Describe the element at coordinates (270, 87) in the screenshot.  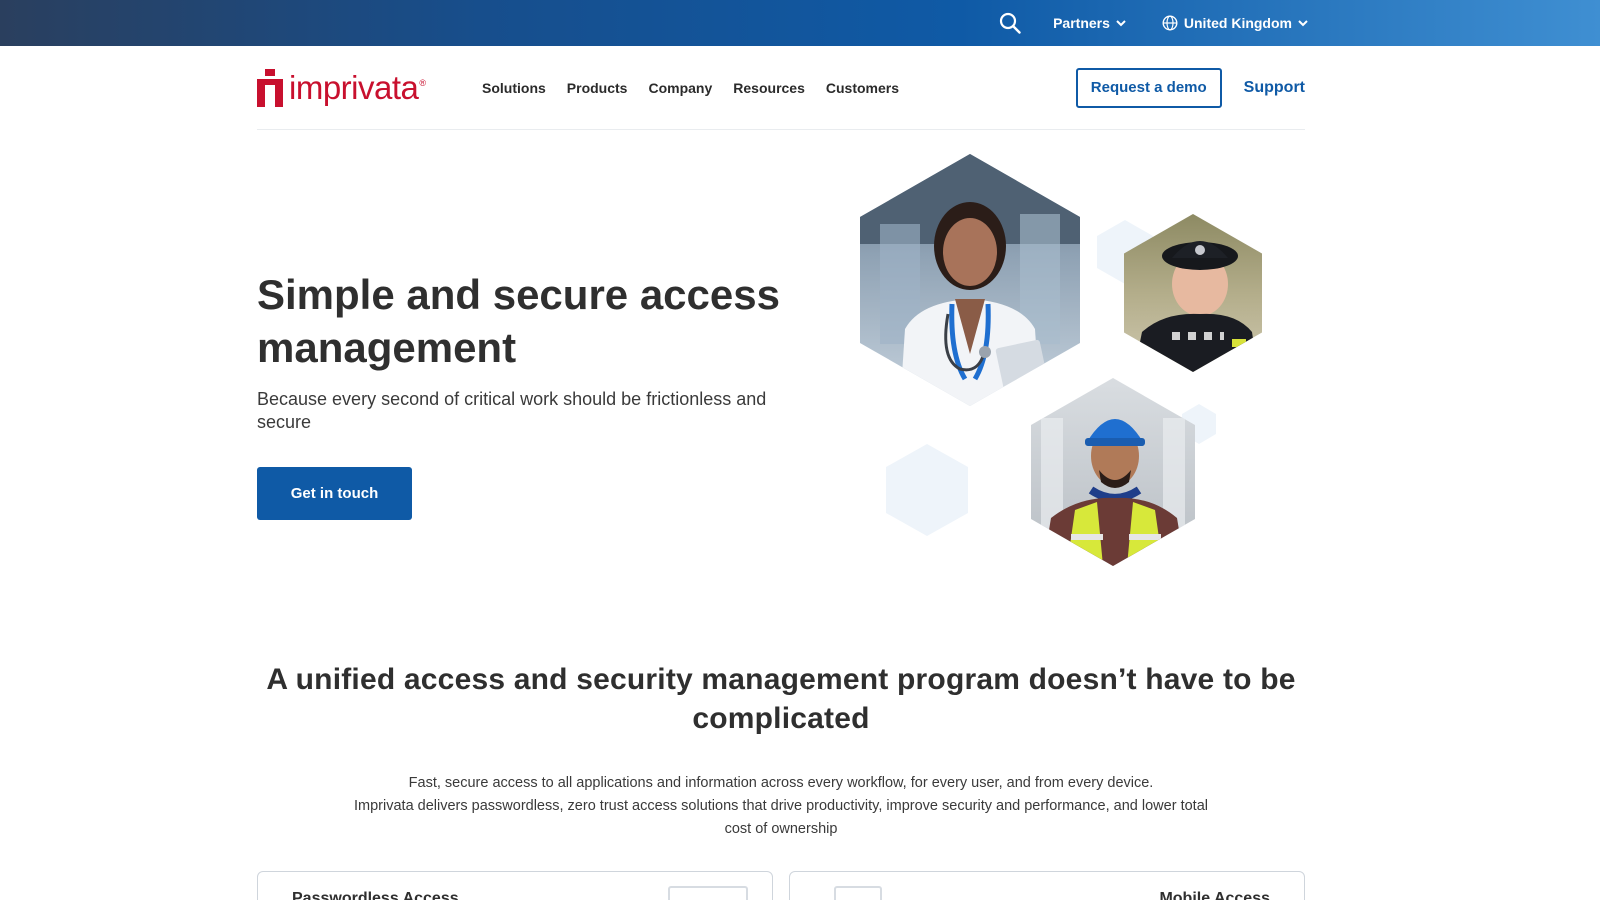
I see `logo-mark-icon` at that location.